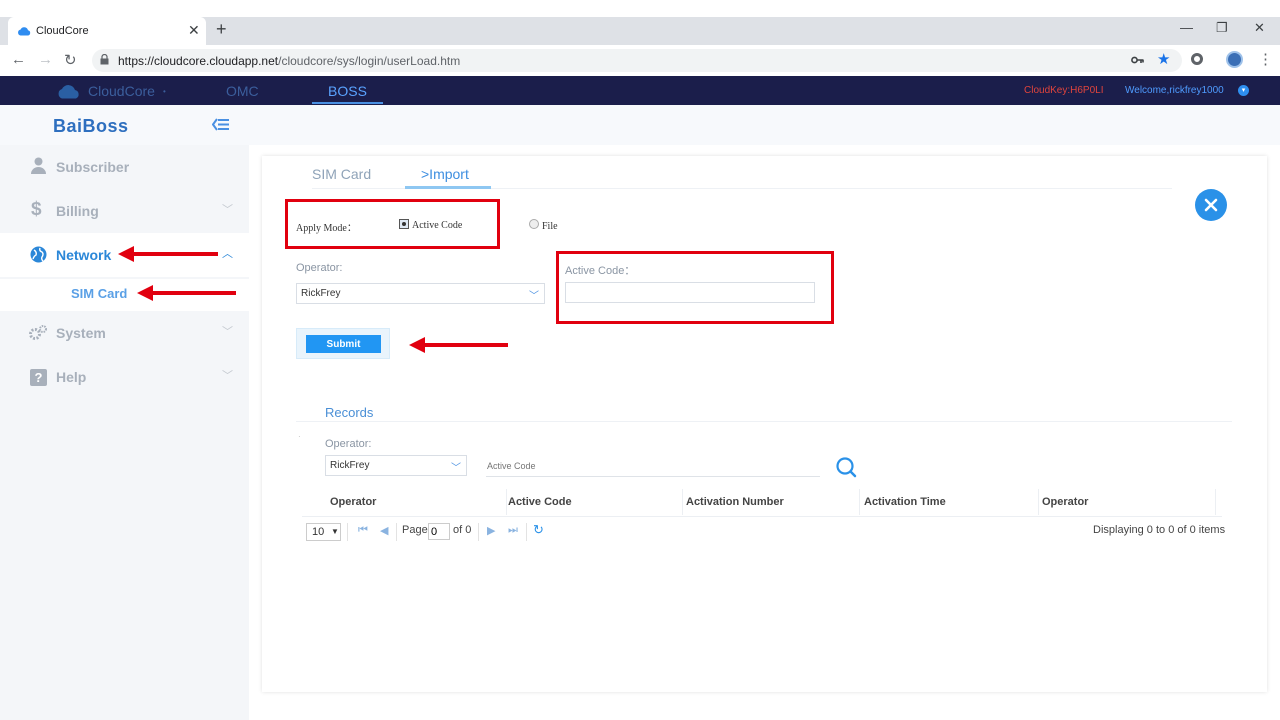 The height and width of the screenshot is (720, 1280). Describe the element at coordinates (81, 333) in the screenshot. I see `sidebar-item-label: System` at that location.